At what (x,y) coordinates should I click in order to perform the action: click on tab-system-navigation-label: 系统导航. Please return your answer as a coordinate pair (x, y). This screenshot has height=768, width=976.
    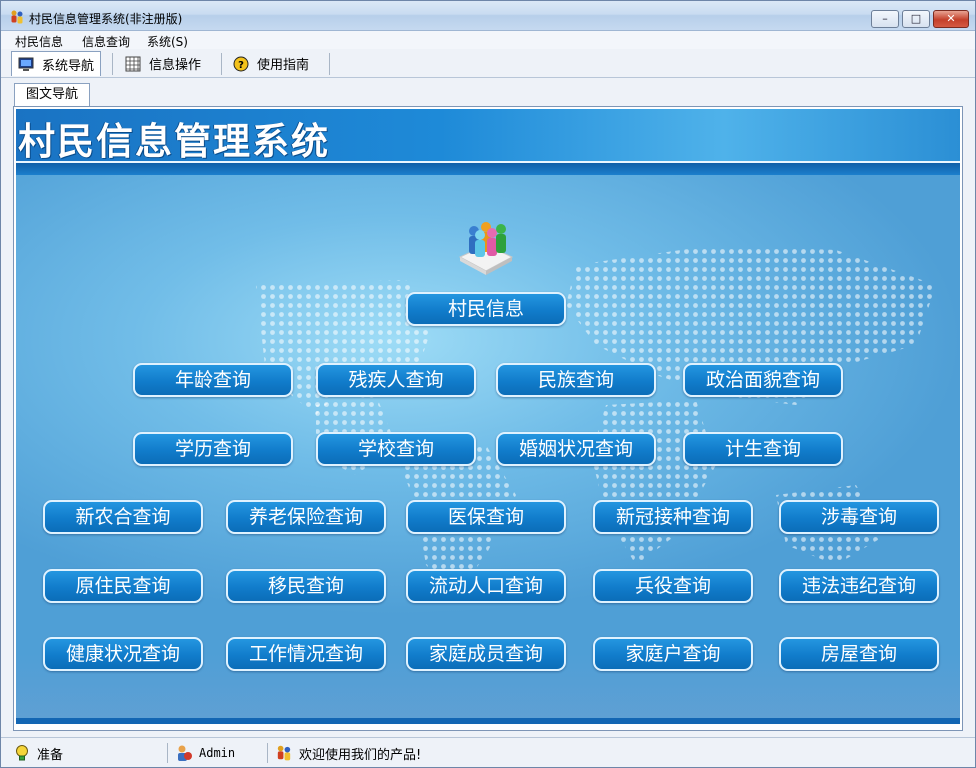
    Looking at the image, I should click on (68, 66).